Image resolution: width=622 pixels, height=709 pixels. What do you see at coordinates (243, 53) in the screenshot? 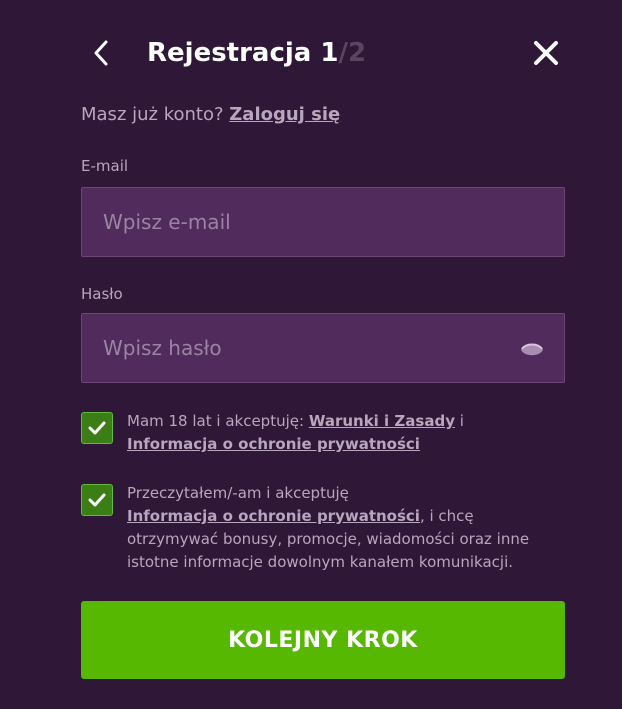
I see `title-step: Rejestracja 1` at bounding box center [243, 53].